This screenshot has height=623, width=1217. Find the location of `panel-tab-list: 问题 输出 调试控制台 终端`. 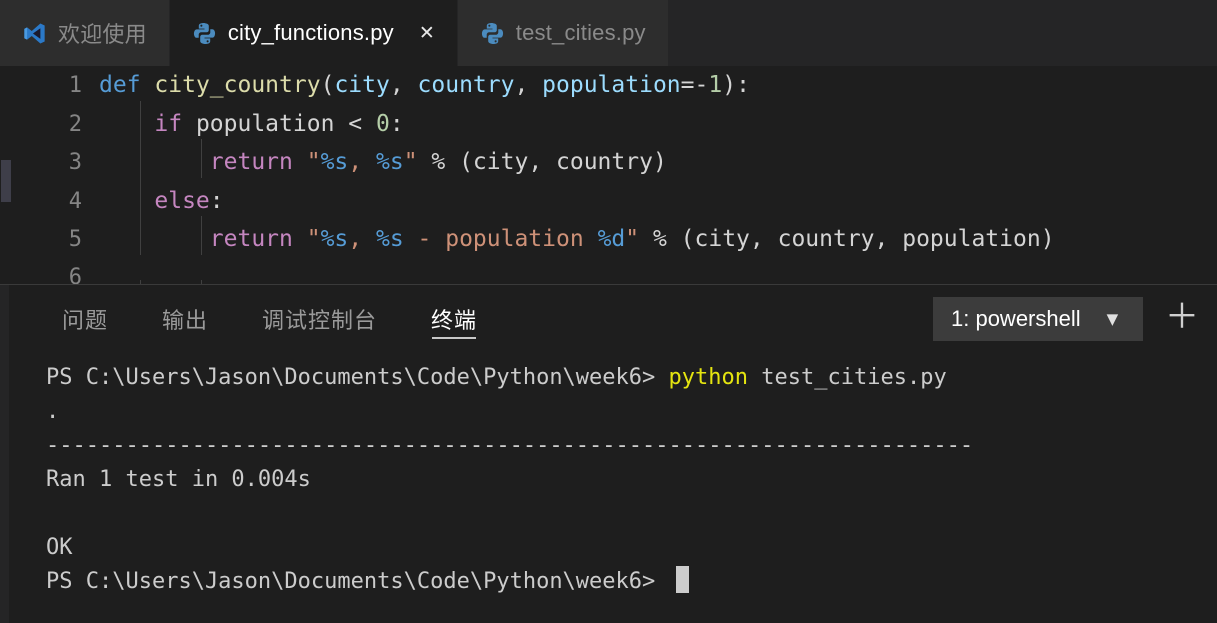

panel-tab-list: 问题 输出 调试控制台 终端 is located at coordinates (269, 319).